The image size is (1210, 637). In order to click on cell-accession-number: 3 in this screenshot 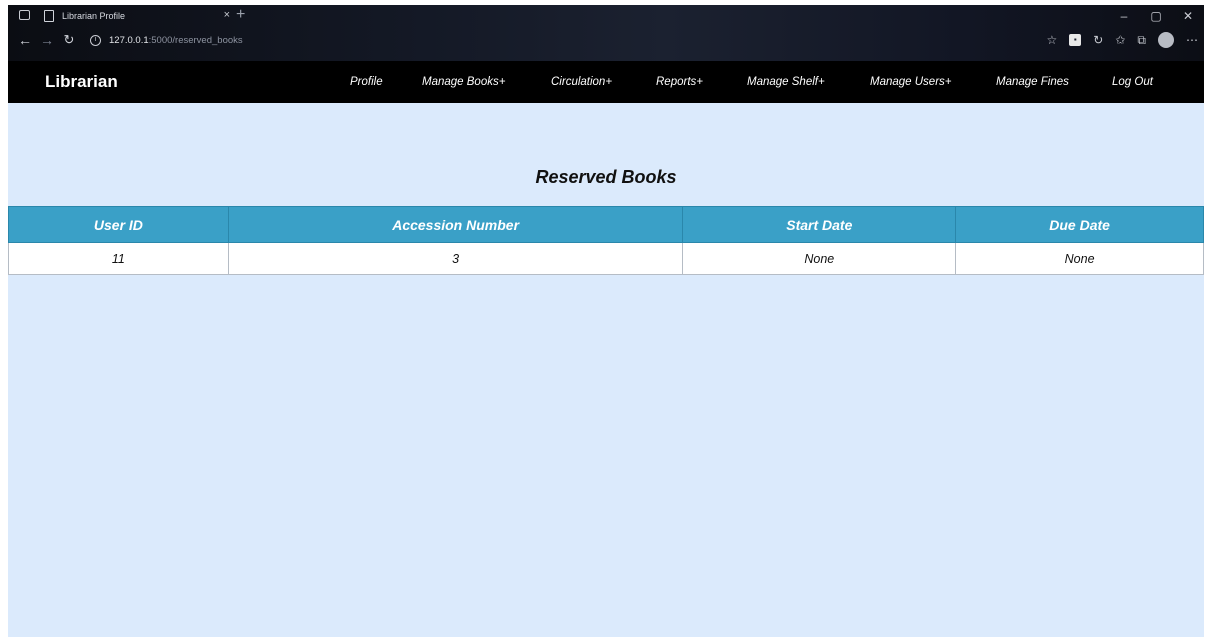, I will do `click(455, 258)`.